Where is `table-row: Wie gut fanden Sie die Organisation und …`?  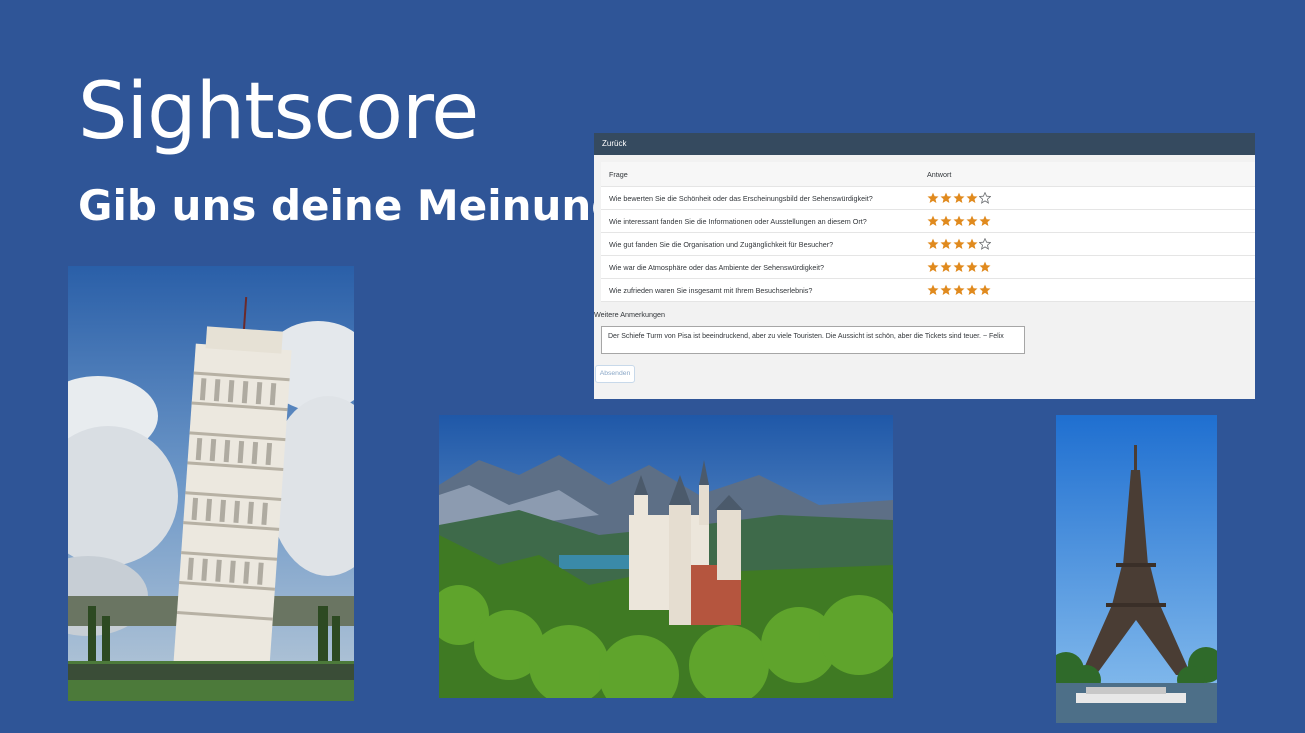 table-row: Wie gut fanden Sie die Organisation und … is located at coordinates (928, 244).